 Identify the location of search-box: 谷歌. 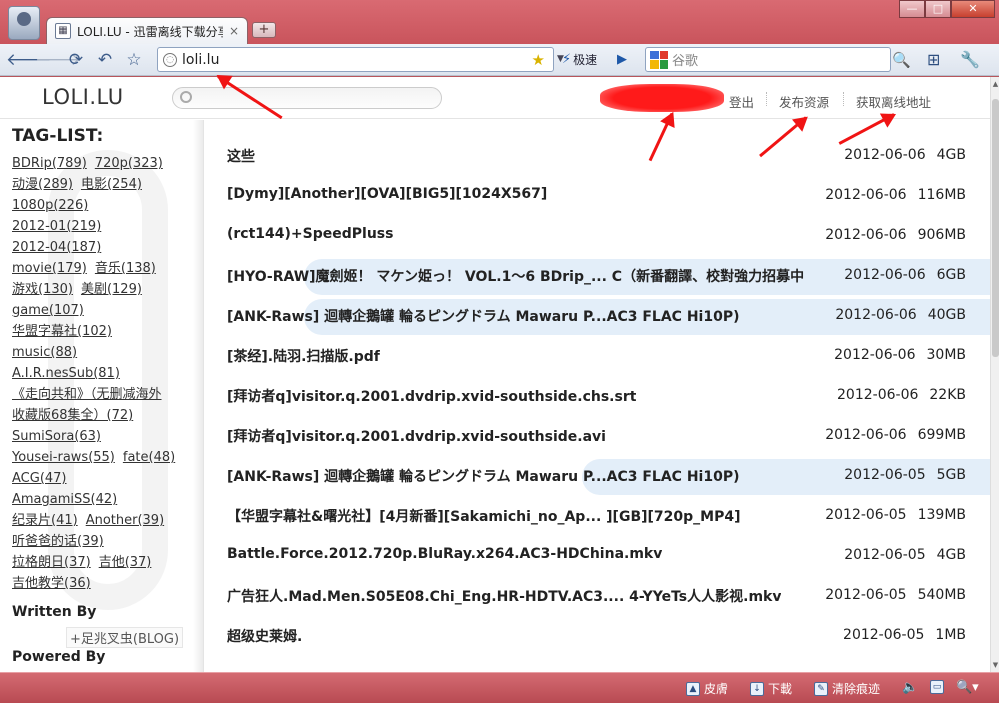
(768, 59).